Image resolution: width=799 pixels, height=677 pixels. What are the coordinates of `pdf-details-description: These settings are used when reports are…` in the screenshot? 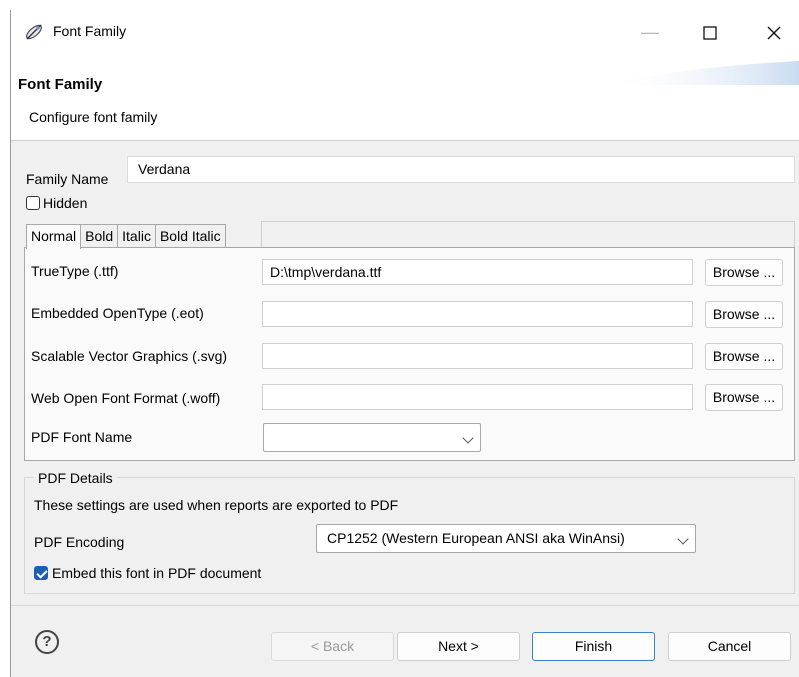 It's located at (216, 505).